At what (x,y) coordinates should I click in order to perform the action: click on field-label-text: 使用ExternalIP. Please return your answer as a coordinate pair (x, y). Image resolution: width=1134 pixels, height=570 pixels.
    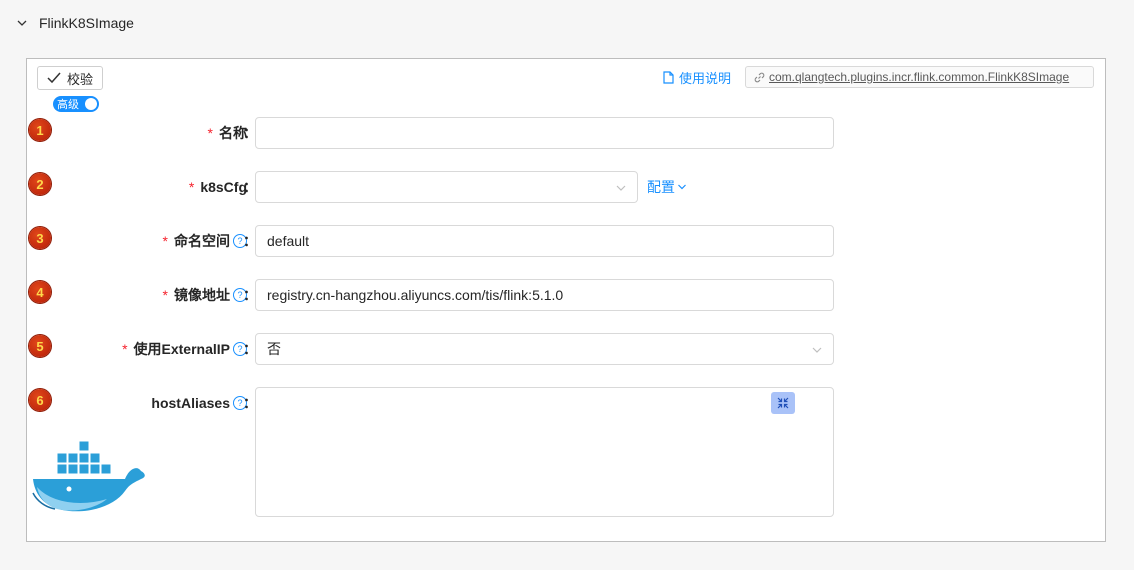
    Looking at the image, I should click on (181, 349).